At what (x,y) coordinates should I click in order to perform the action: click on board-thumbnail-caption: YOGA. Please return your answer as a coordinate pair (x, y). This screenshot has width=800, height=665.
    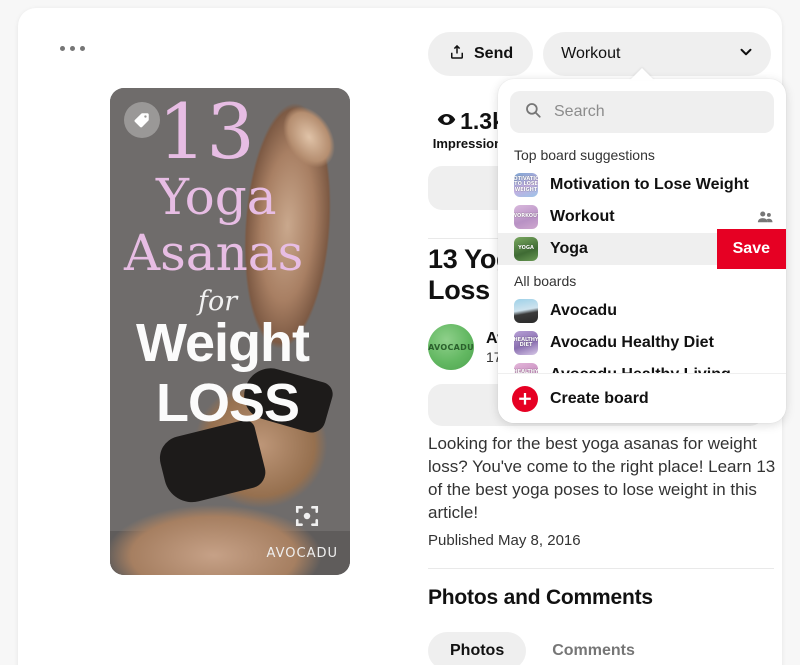
    Looking at the image, I should click on (526, 248).